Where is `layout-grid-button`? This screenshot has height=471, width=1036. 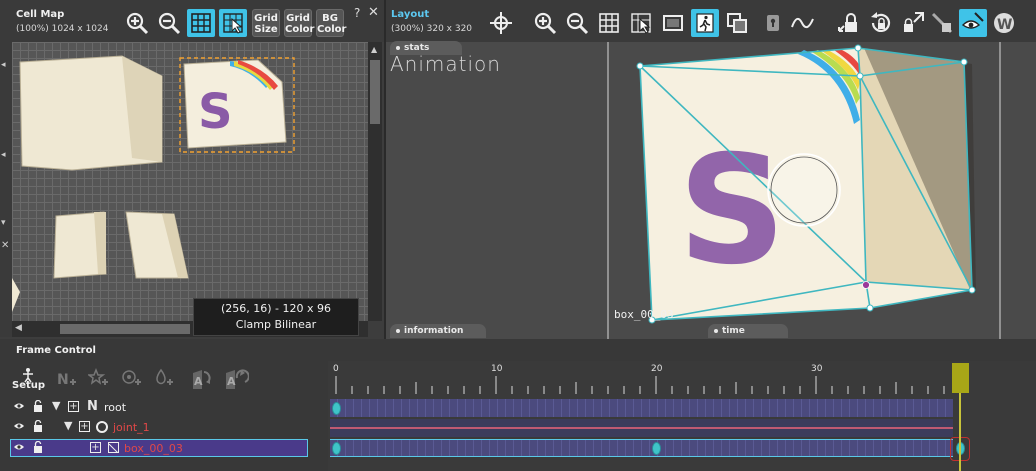
layout-grid-button is located at coordinates (609, 23).